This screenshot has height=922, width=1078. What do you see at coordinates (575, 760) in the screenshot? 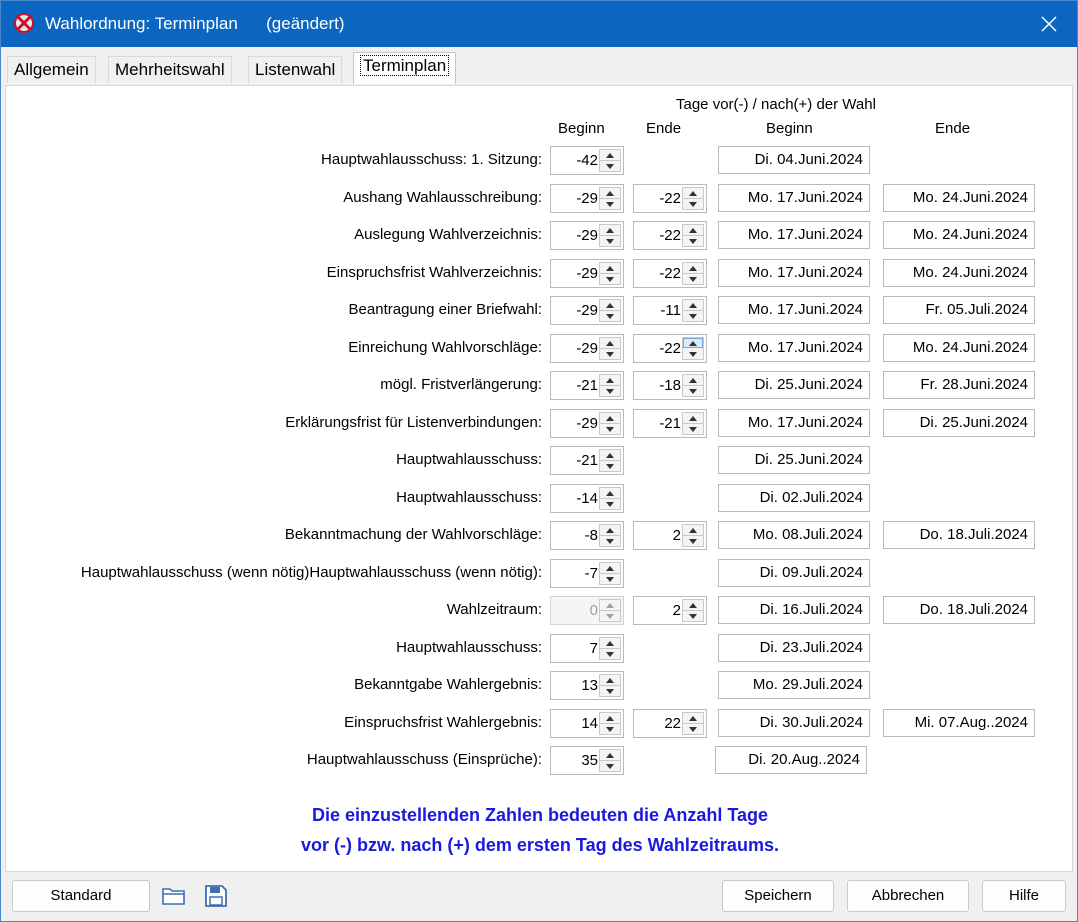
I see `begin-days-value: 35` at bounding box center [575, 760].